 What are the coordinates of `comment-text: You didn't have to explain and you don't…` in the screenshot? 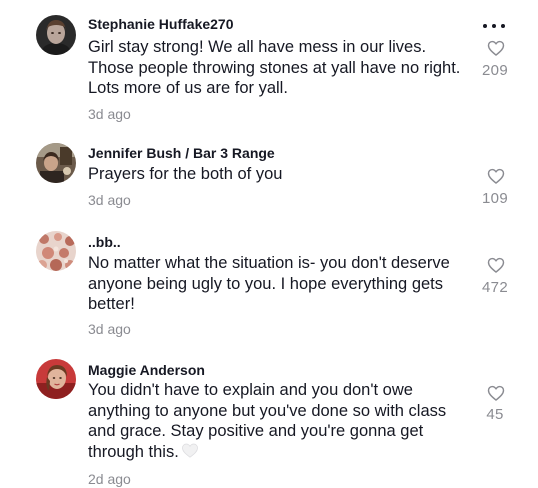 It's located at (280, 421).